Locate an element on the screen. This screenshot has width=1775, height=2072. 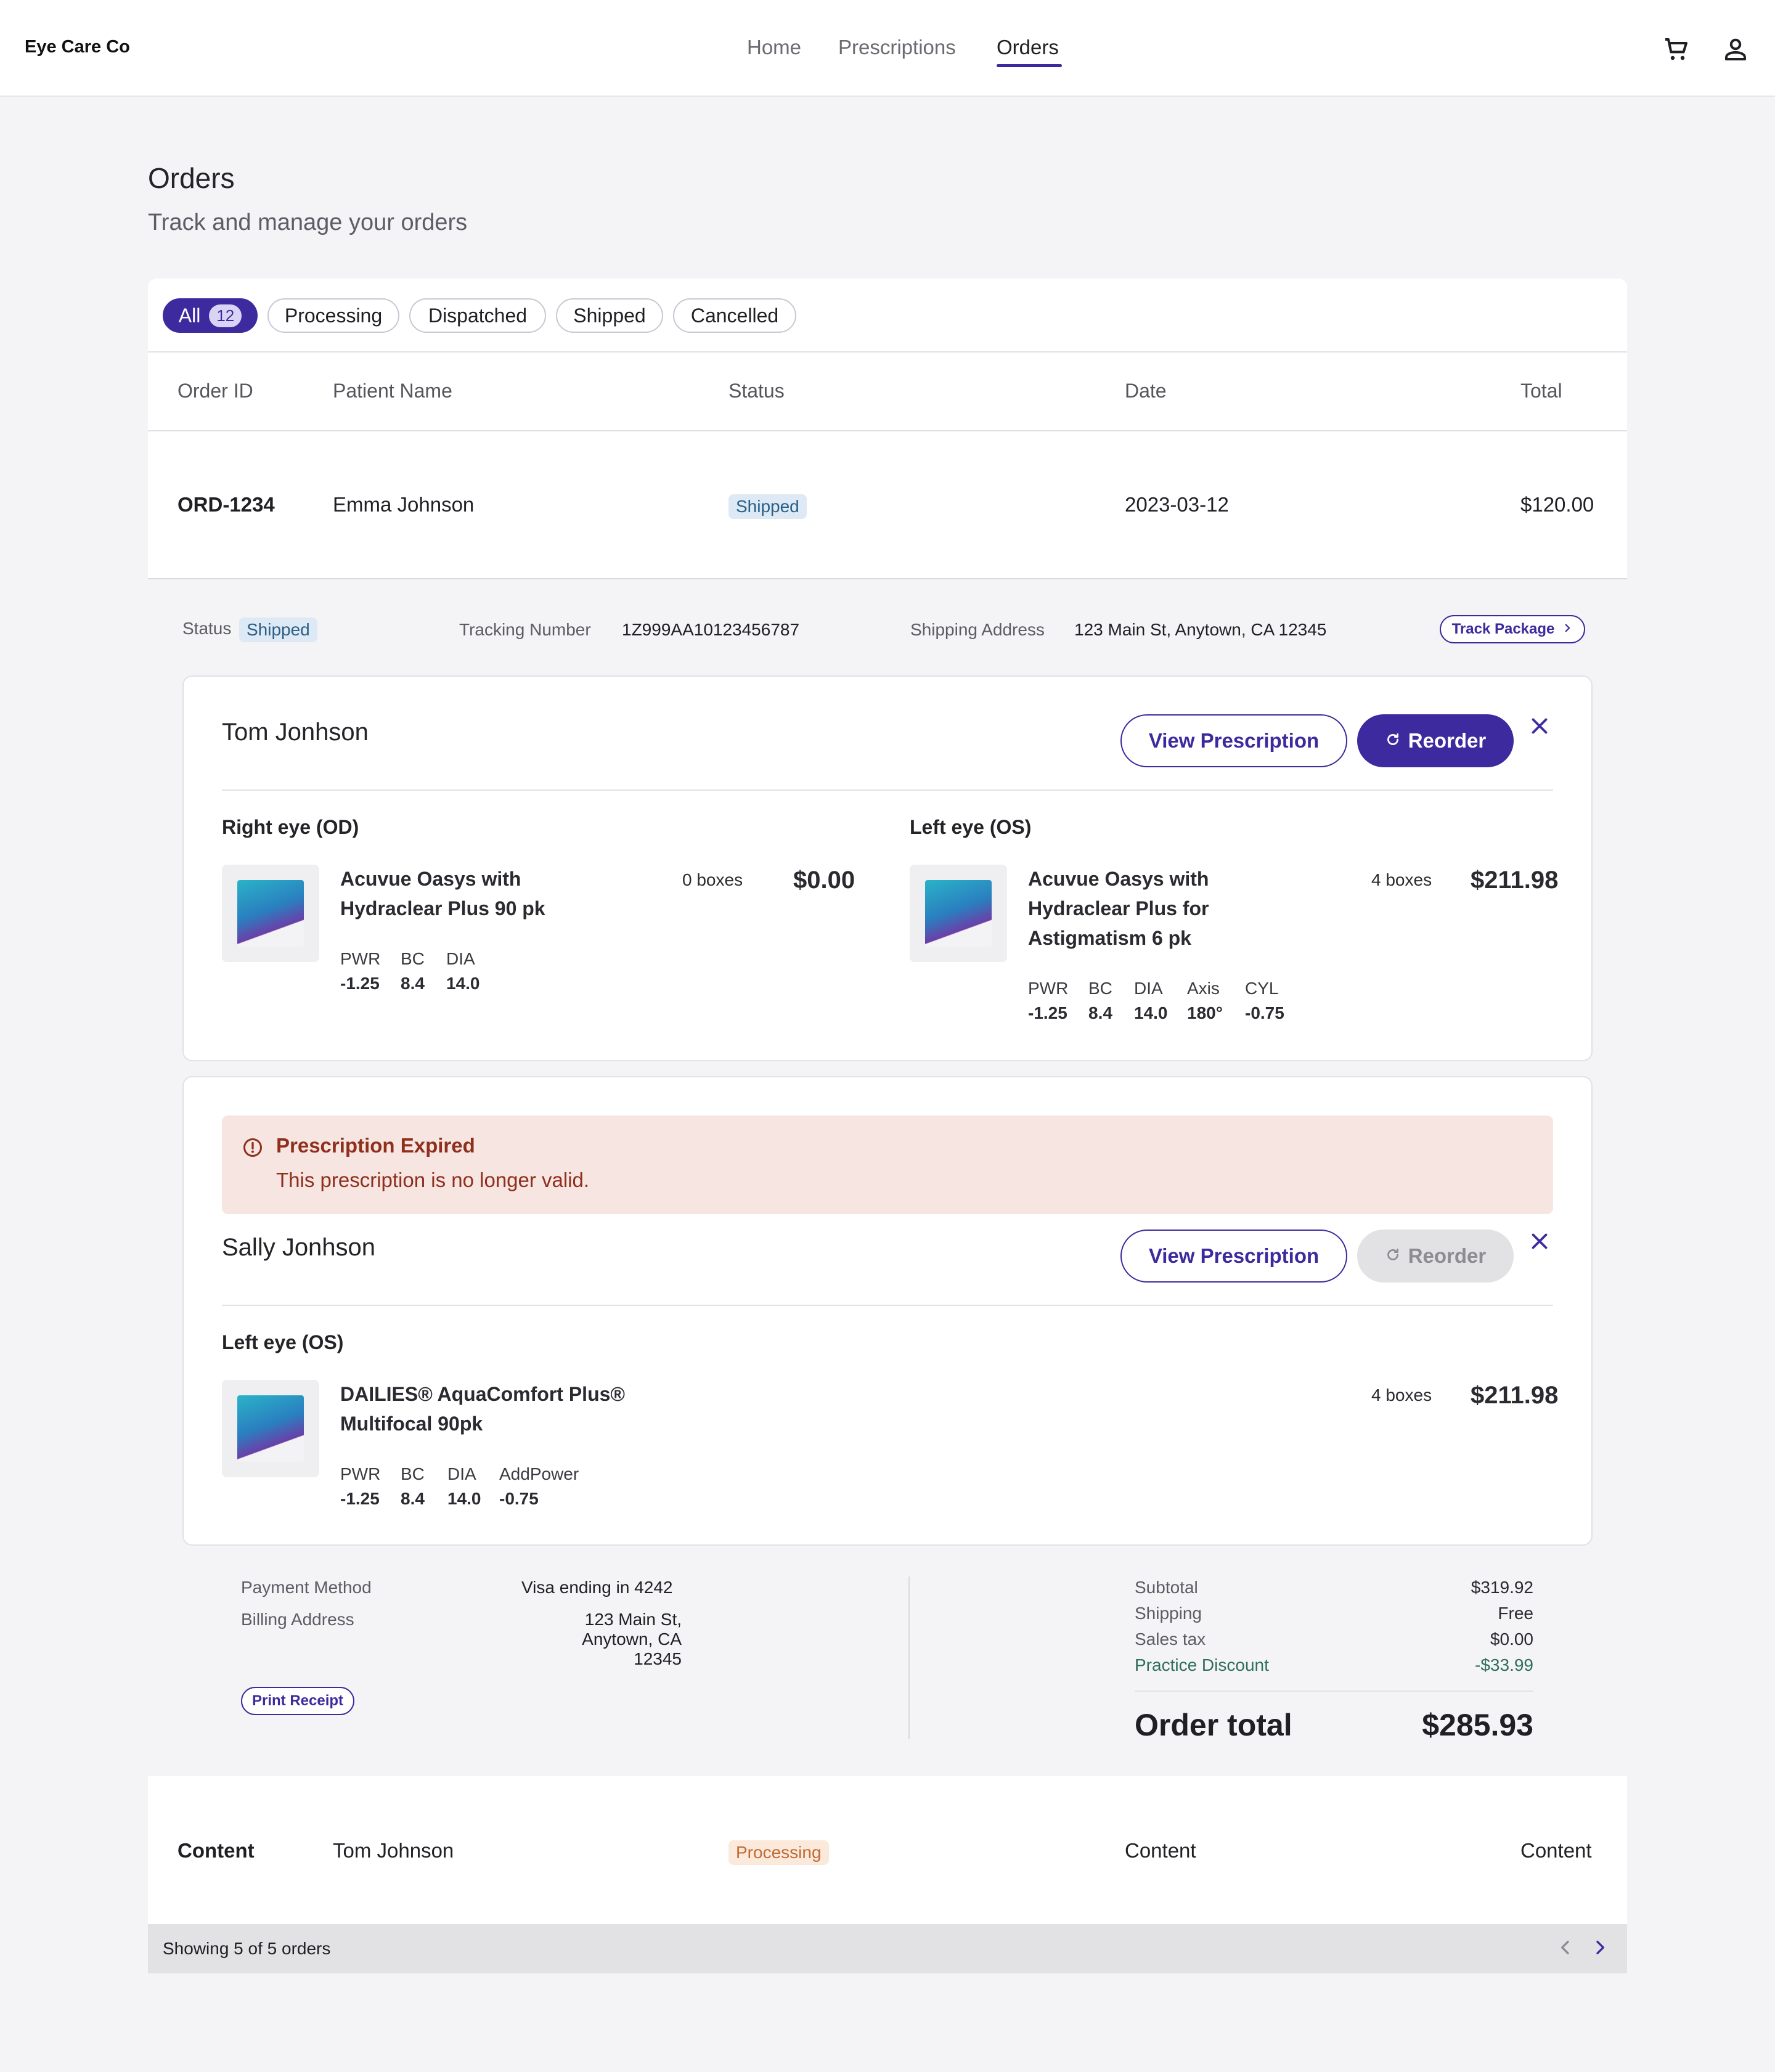
product-name-line: Multifocal 90pk is located at coordinates (411, 1424).